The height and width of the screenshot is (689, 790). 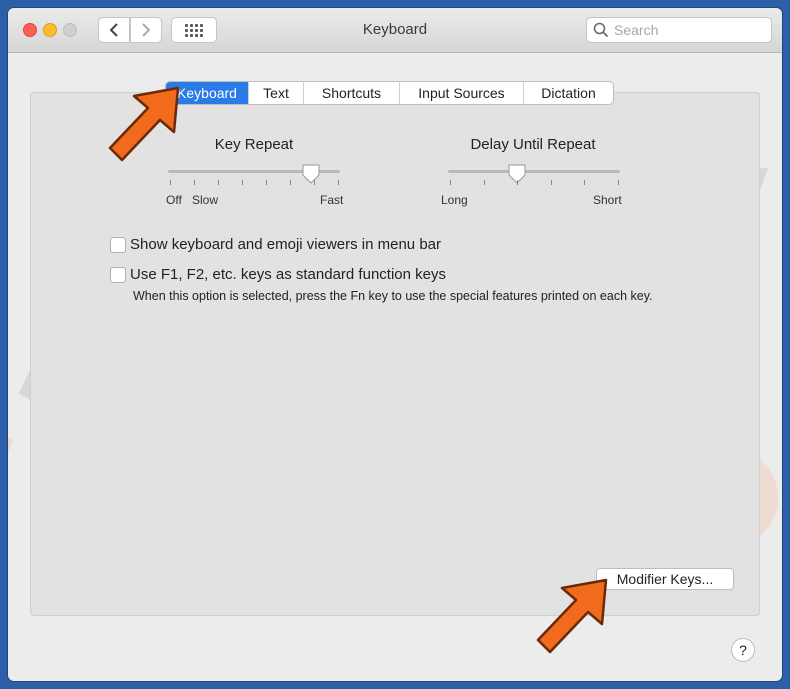 What do you see at coordinates (679, 30) in the screenshot?
I see `search-field: Search` at bounding box center [679, 30].